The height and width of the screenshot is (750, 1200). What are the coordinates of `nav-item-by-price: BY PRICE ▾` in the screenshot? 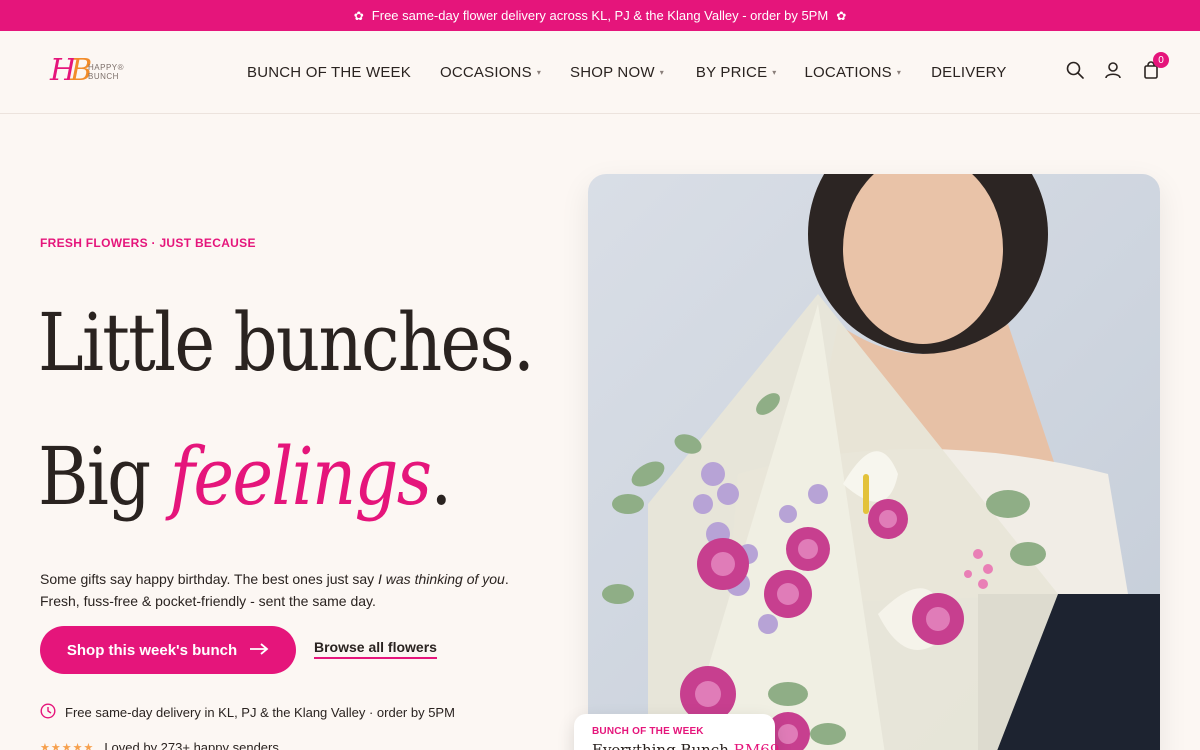 It's located at (736, 72).